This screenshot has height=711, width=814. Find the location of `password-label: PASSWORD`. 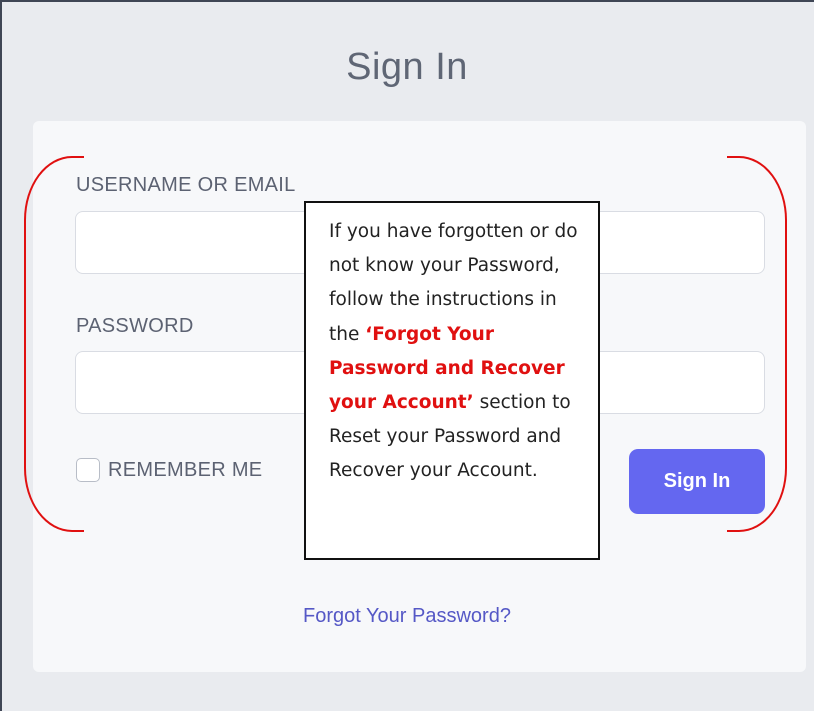

password-label: PASSWORD is located at coordinates (135, 326).